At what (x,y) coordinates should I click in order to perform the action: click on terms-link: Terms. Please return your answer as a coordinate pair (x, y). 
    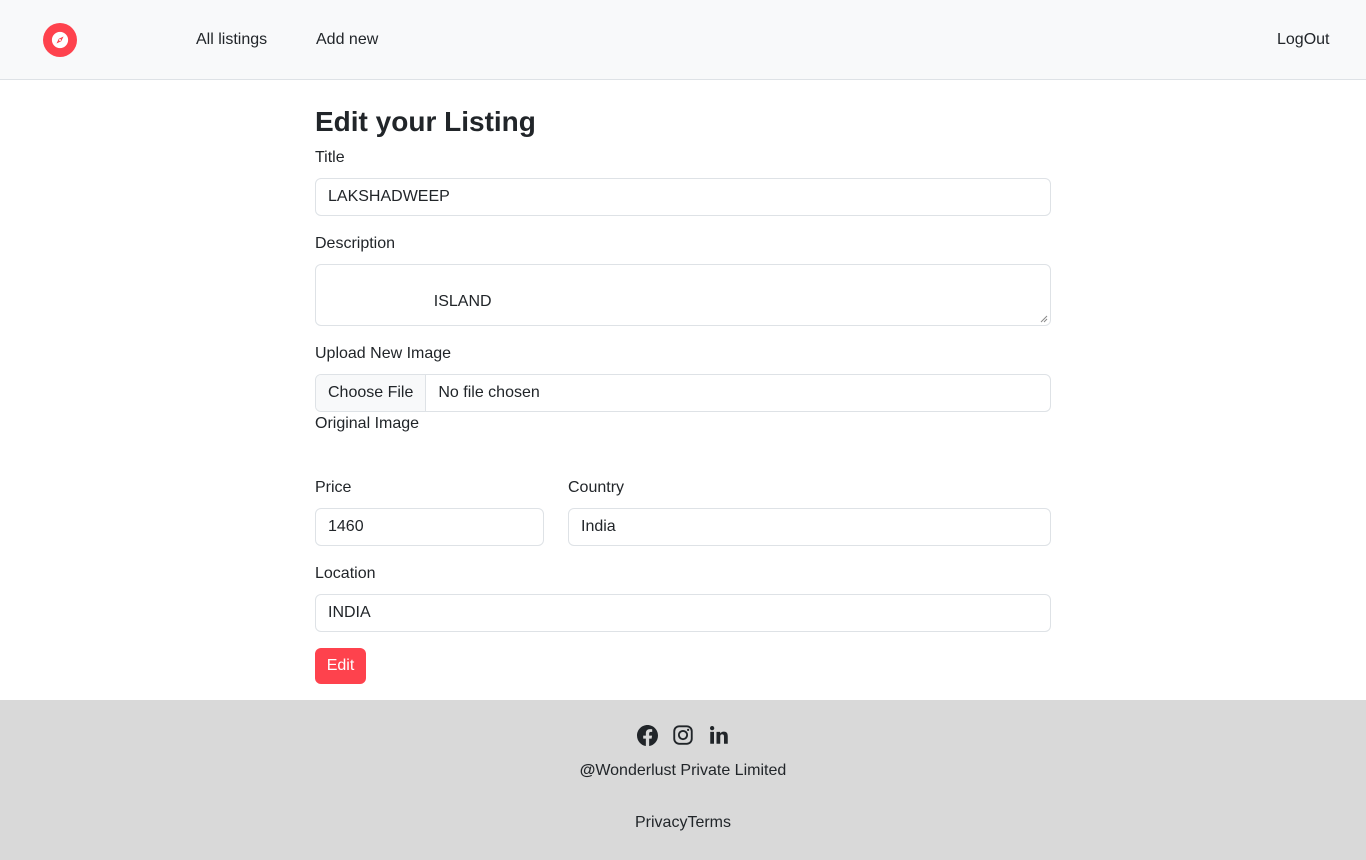
    Looking at the image, I should click on (709, 822).